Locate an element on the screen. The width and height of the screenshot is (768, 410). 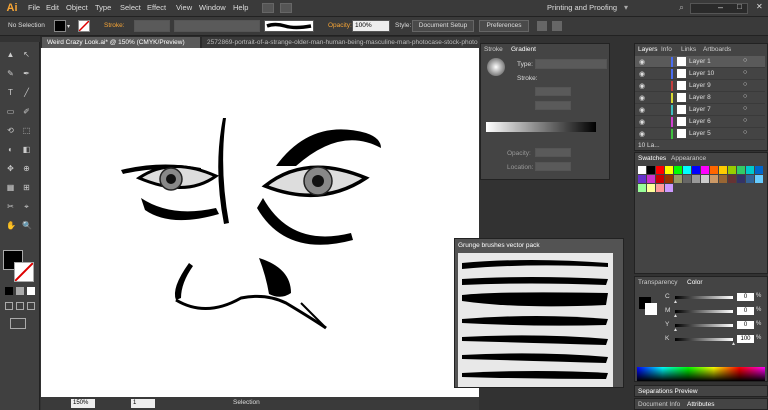
layer-row: ◉ Layer 1 ○ is located at coordinates (700, 62).